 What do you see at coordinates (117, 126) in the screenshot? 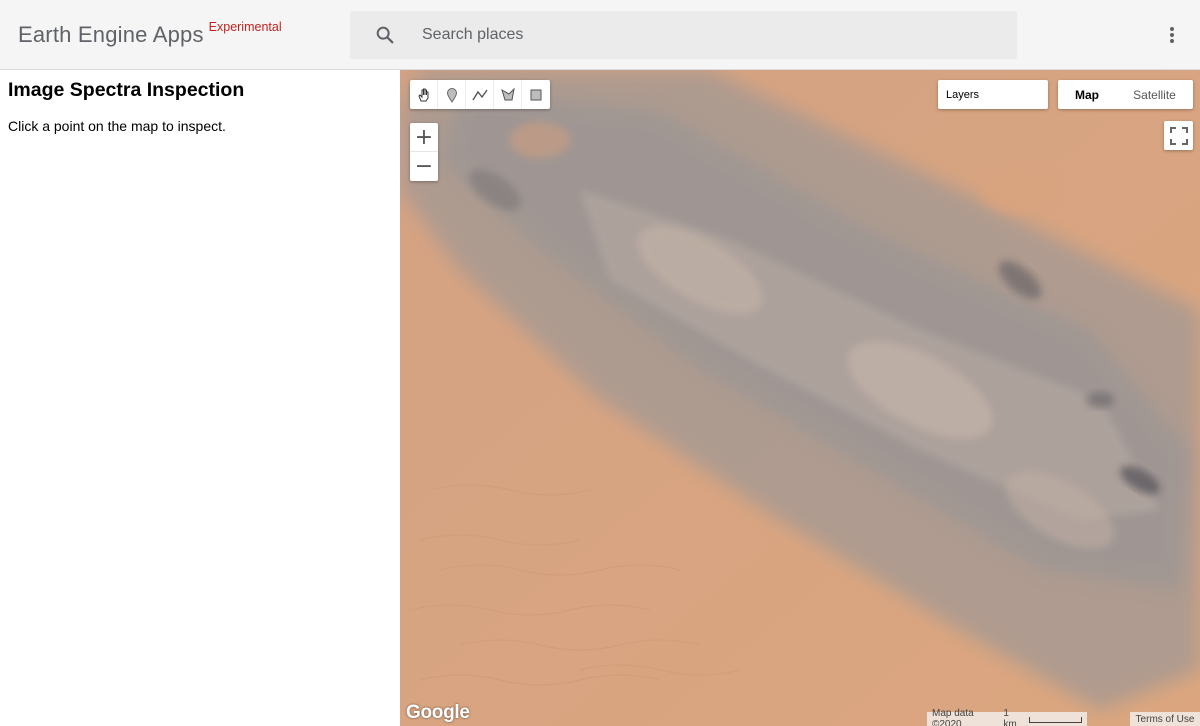
I see `panel-instruction: Click a point on the map to inspect.` at bounding box center [117, 126].